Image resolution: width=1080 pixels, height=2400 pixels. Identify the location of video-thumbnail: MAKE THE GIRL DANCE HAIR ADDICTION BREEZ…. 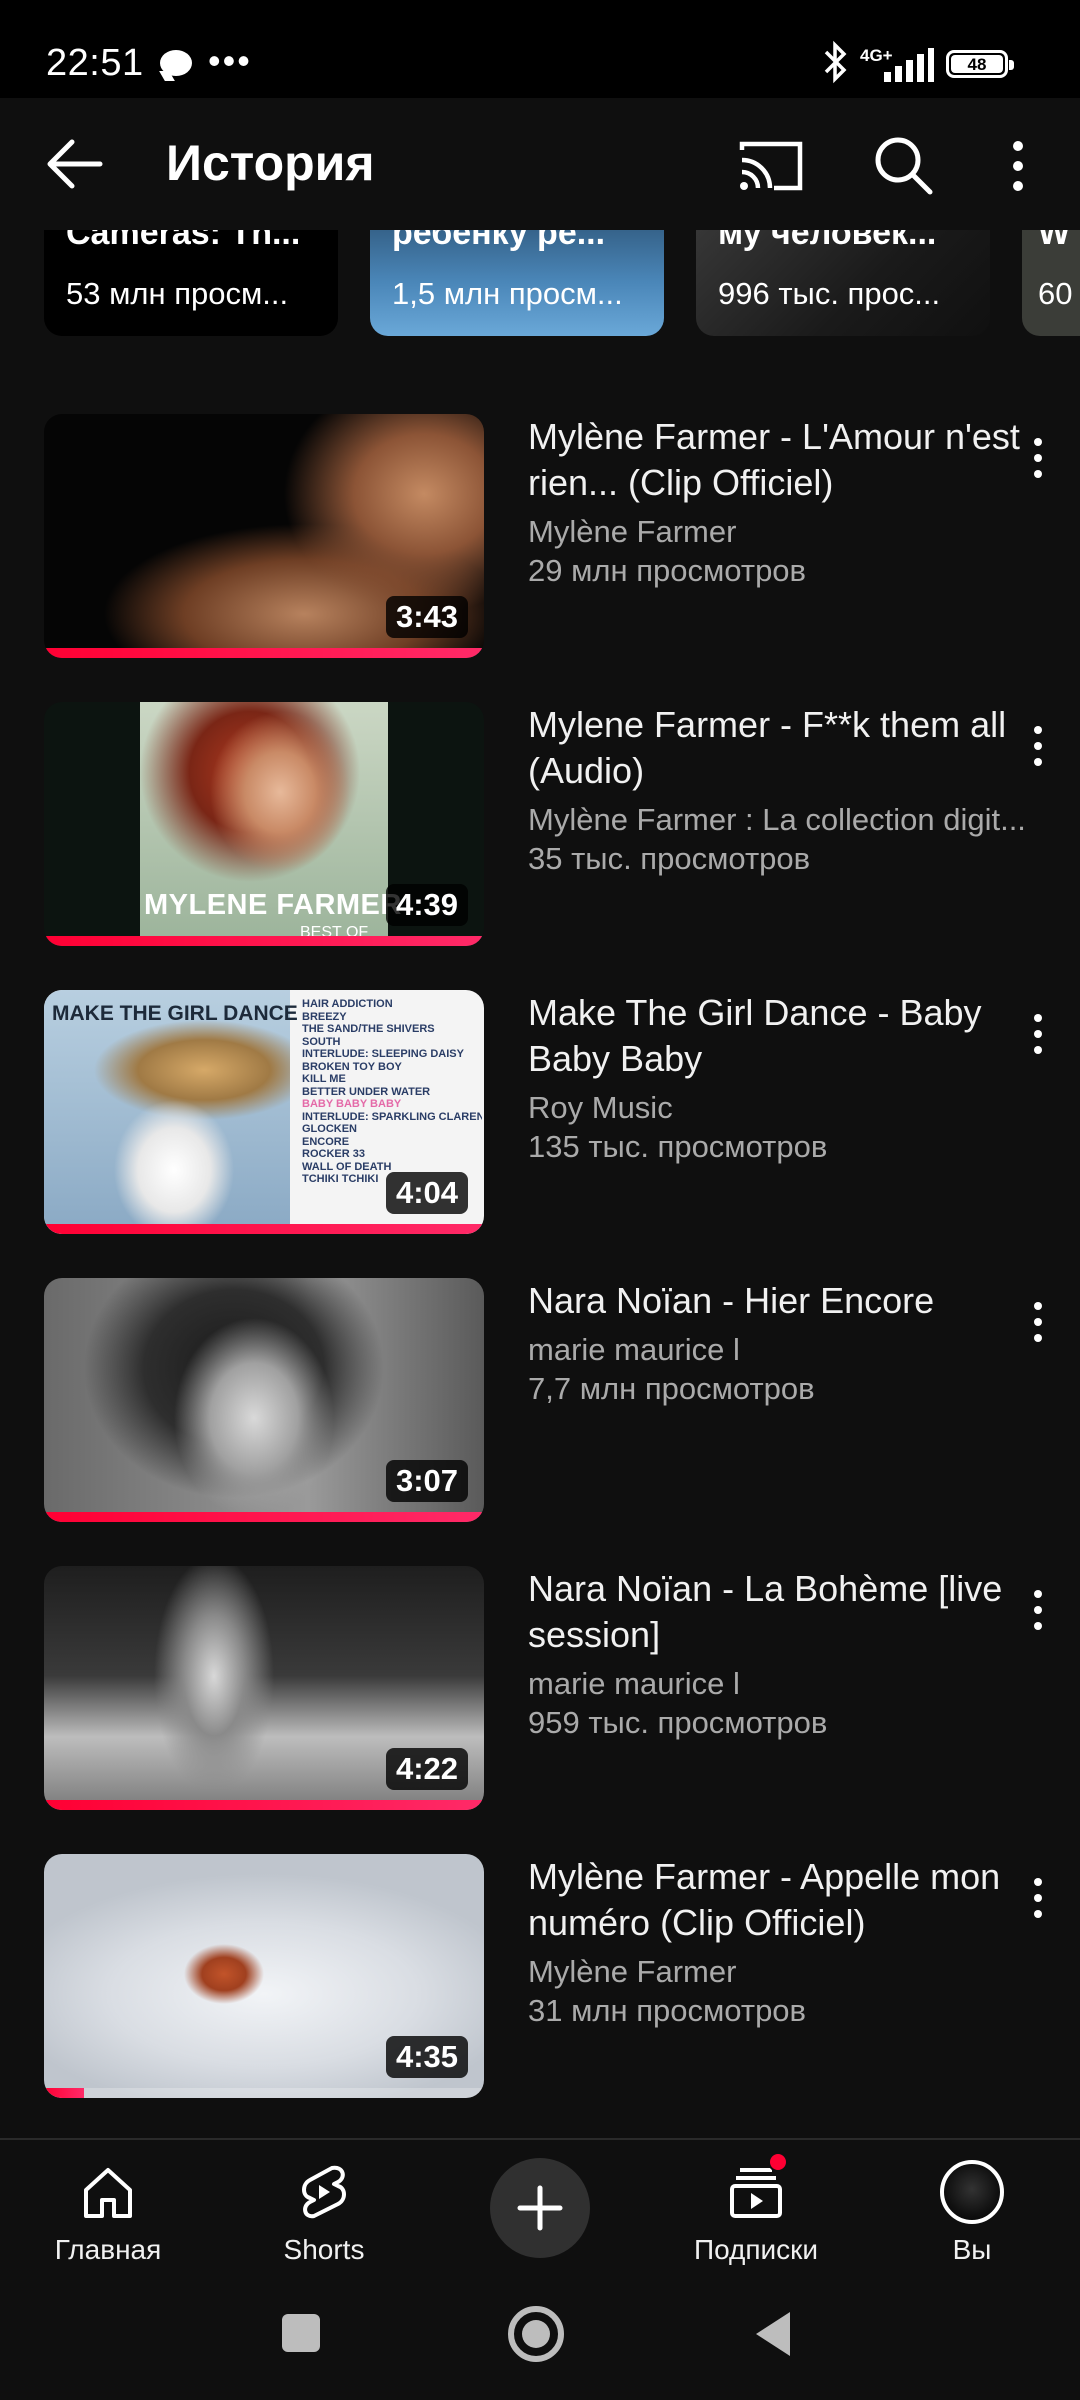
(264, 1112).